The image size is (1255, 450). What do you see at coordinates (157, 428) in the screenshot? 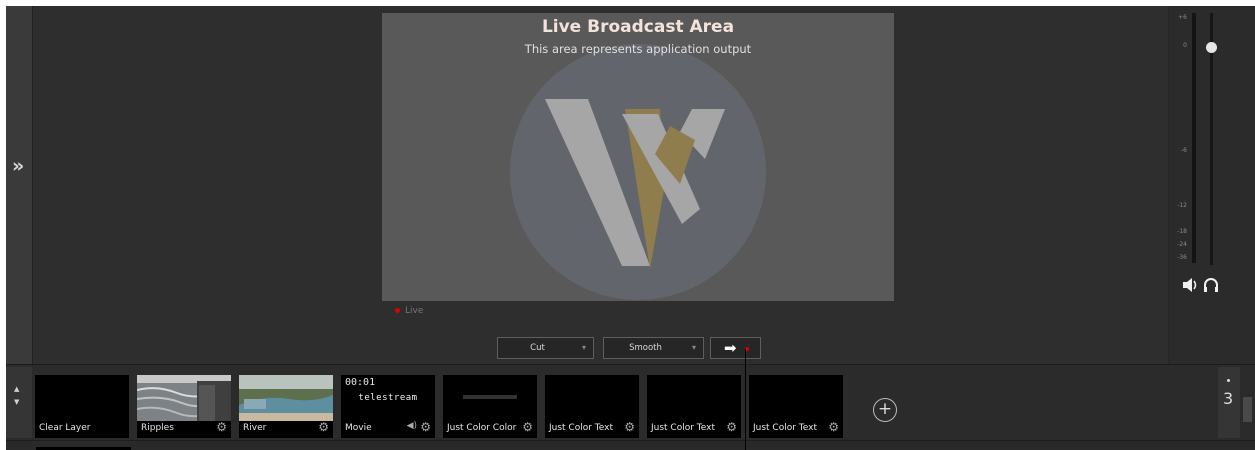
I see `shot-name: Ripples` at bounding box center [157, 428].